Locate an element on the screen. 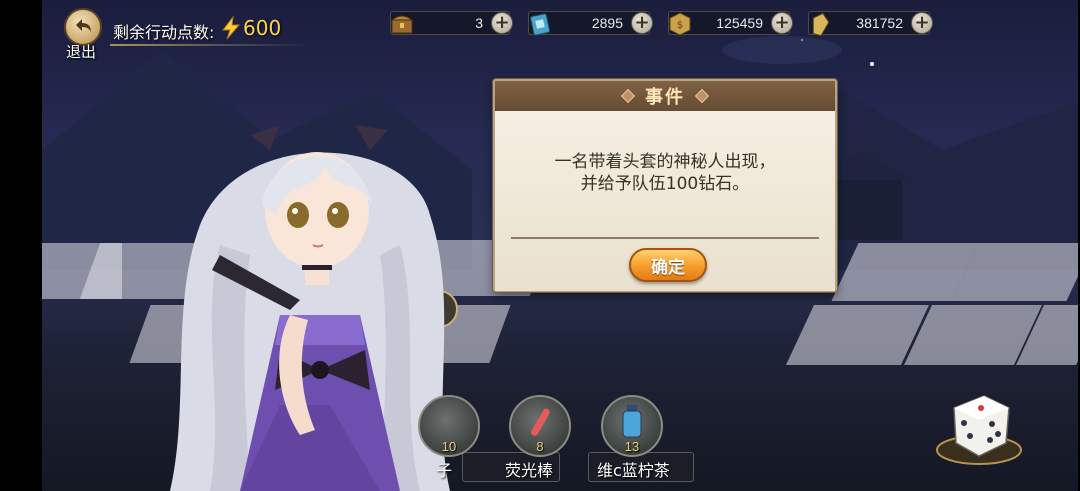 The image size is (1080, 491). glow-stick-icon is located at coordinates (540, 422).